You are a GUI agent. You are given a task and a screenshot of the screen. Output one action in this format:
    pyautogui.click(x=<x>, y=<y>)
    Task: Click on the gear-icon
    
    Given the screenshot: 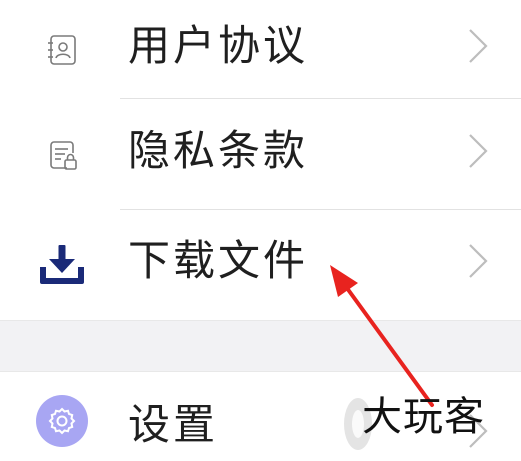 What is the action you would take?
    pyautogui.click(x=62, y=421)
    